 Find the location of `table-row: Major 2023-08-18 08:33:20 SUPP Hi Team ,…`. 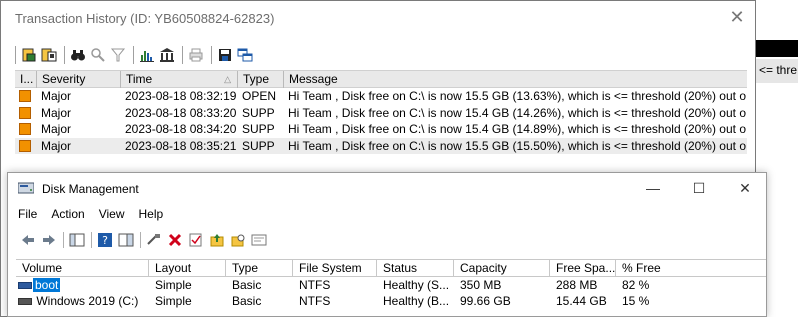

table-row: Major 2023-08-18 08:33:20 SUPP Hi Team ,… is located at coordinates (381, 113).